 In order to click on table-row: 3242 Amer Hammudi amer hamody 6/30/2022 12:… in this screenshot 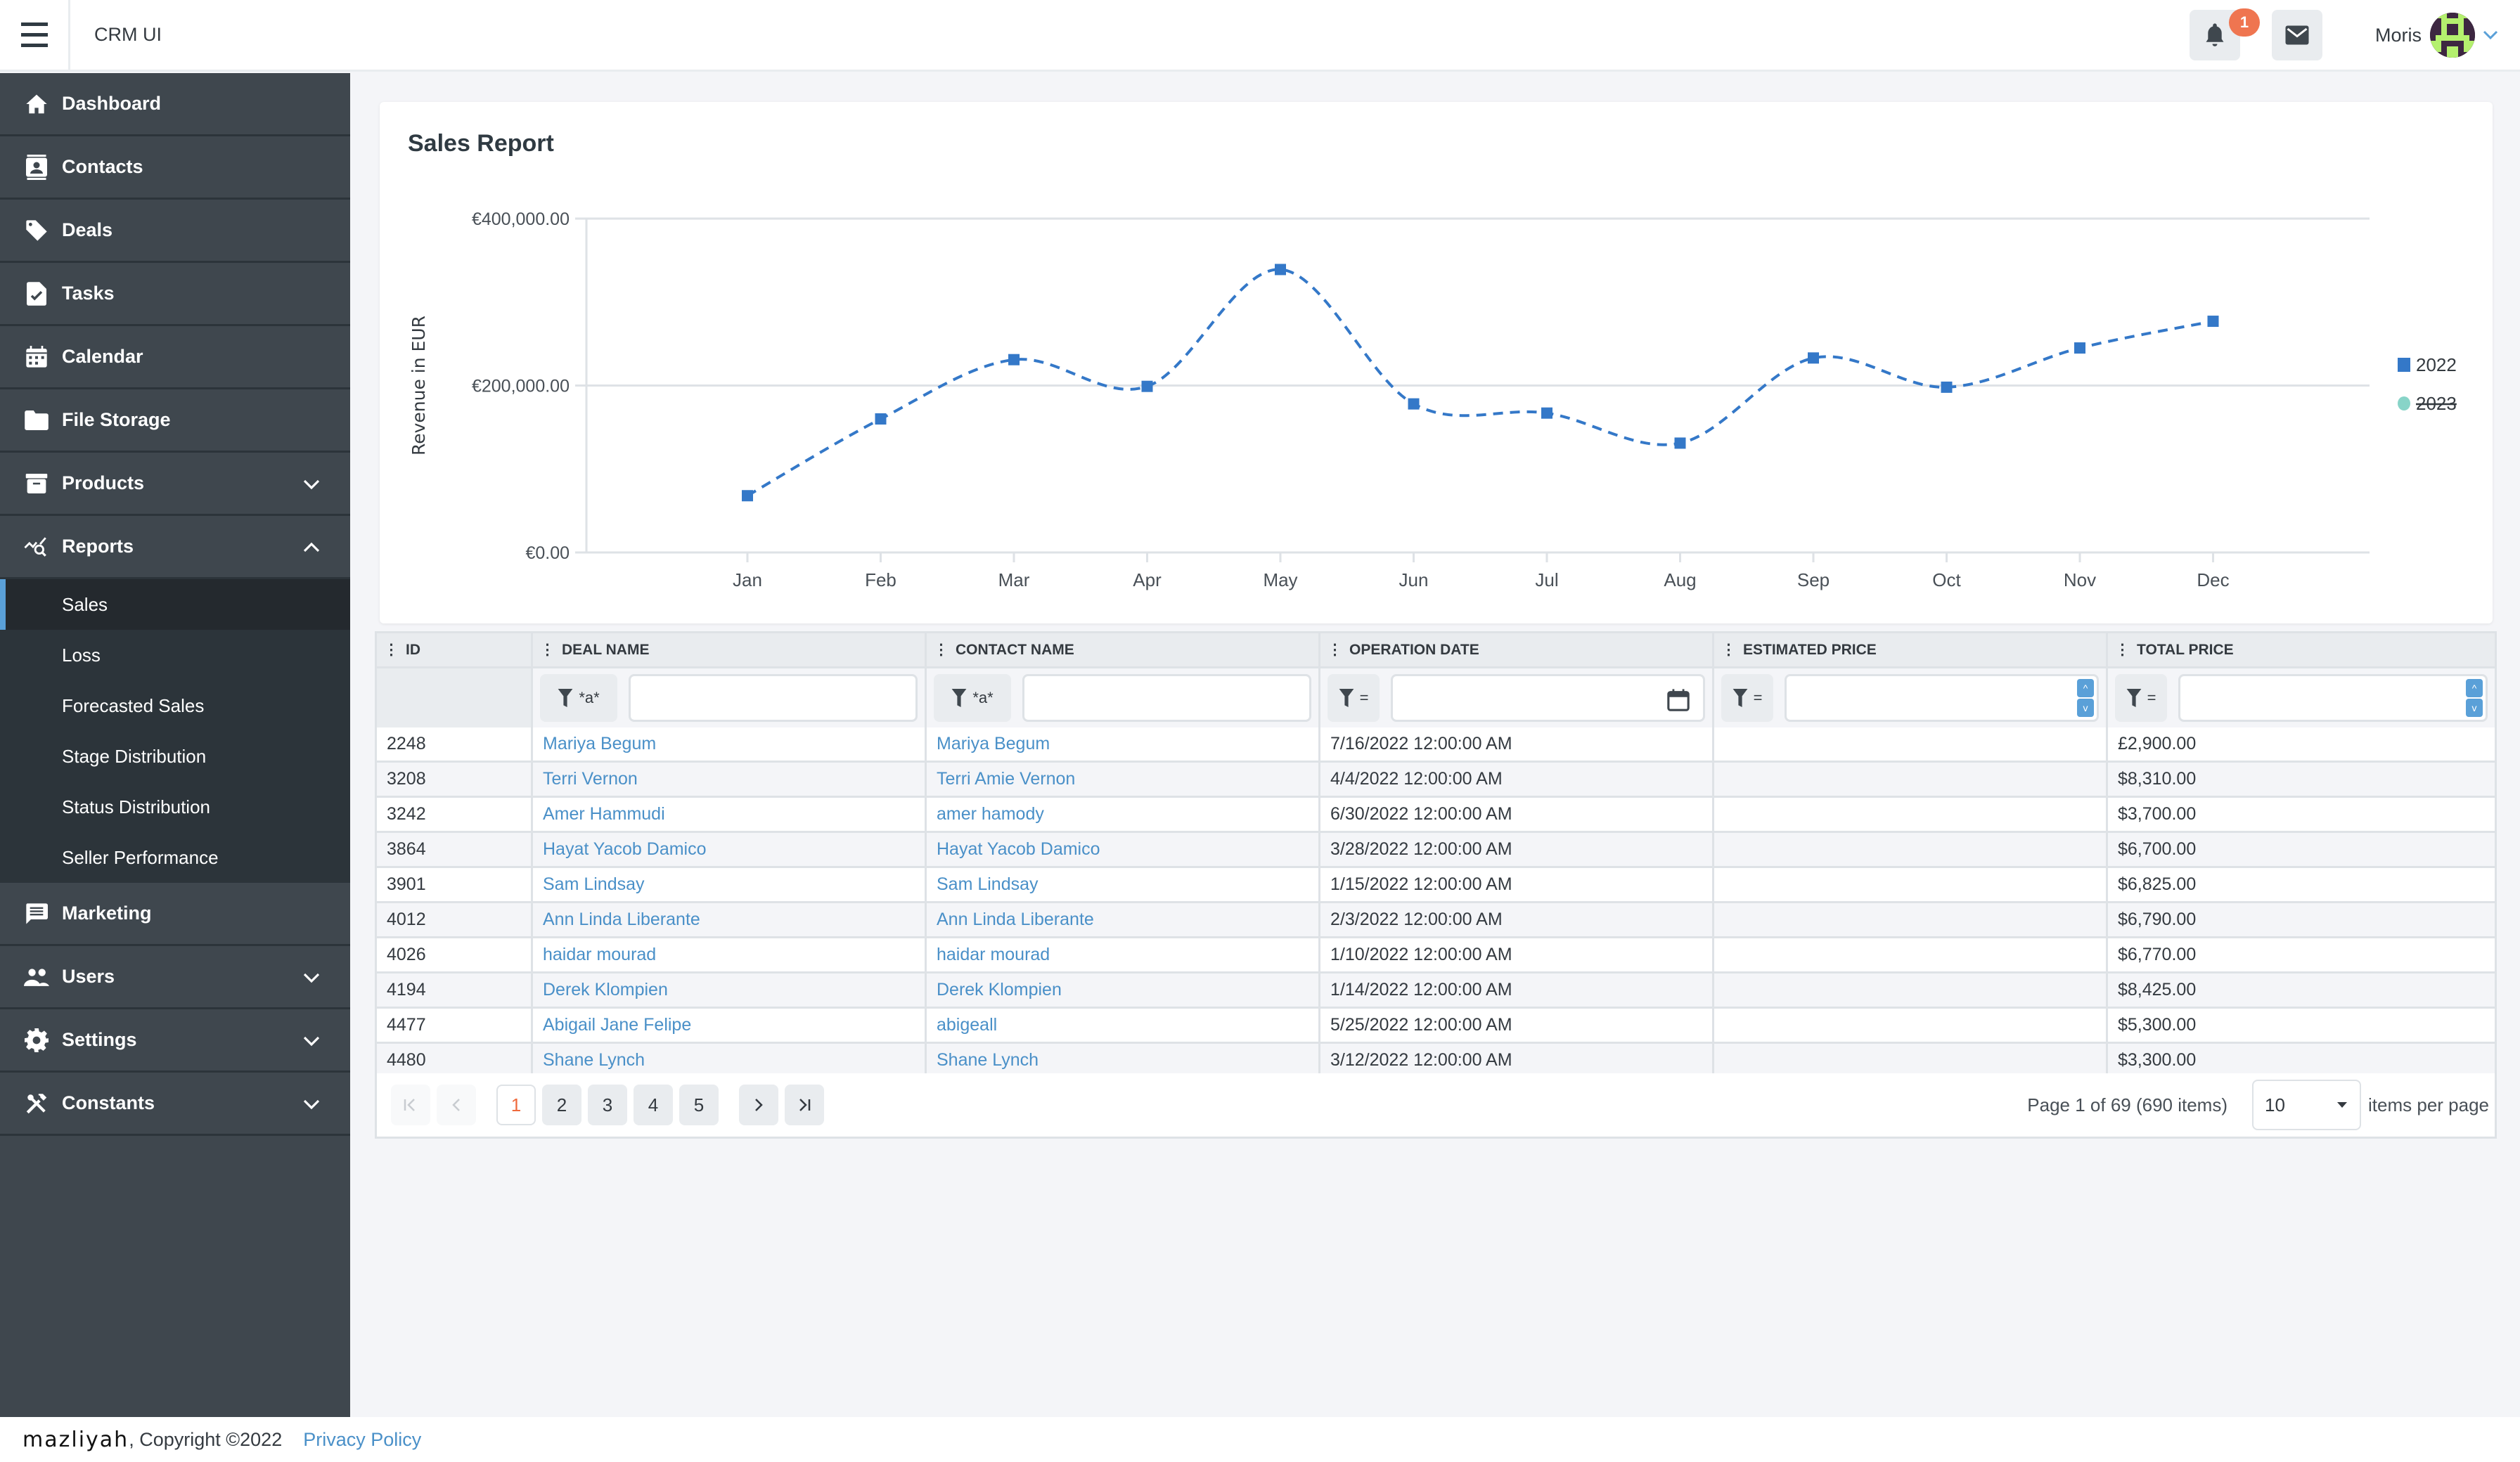, I will do `click(1436, 815)`.